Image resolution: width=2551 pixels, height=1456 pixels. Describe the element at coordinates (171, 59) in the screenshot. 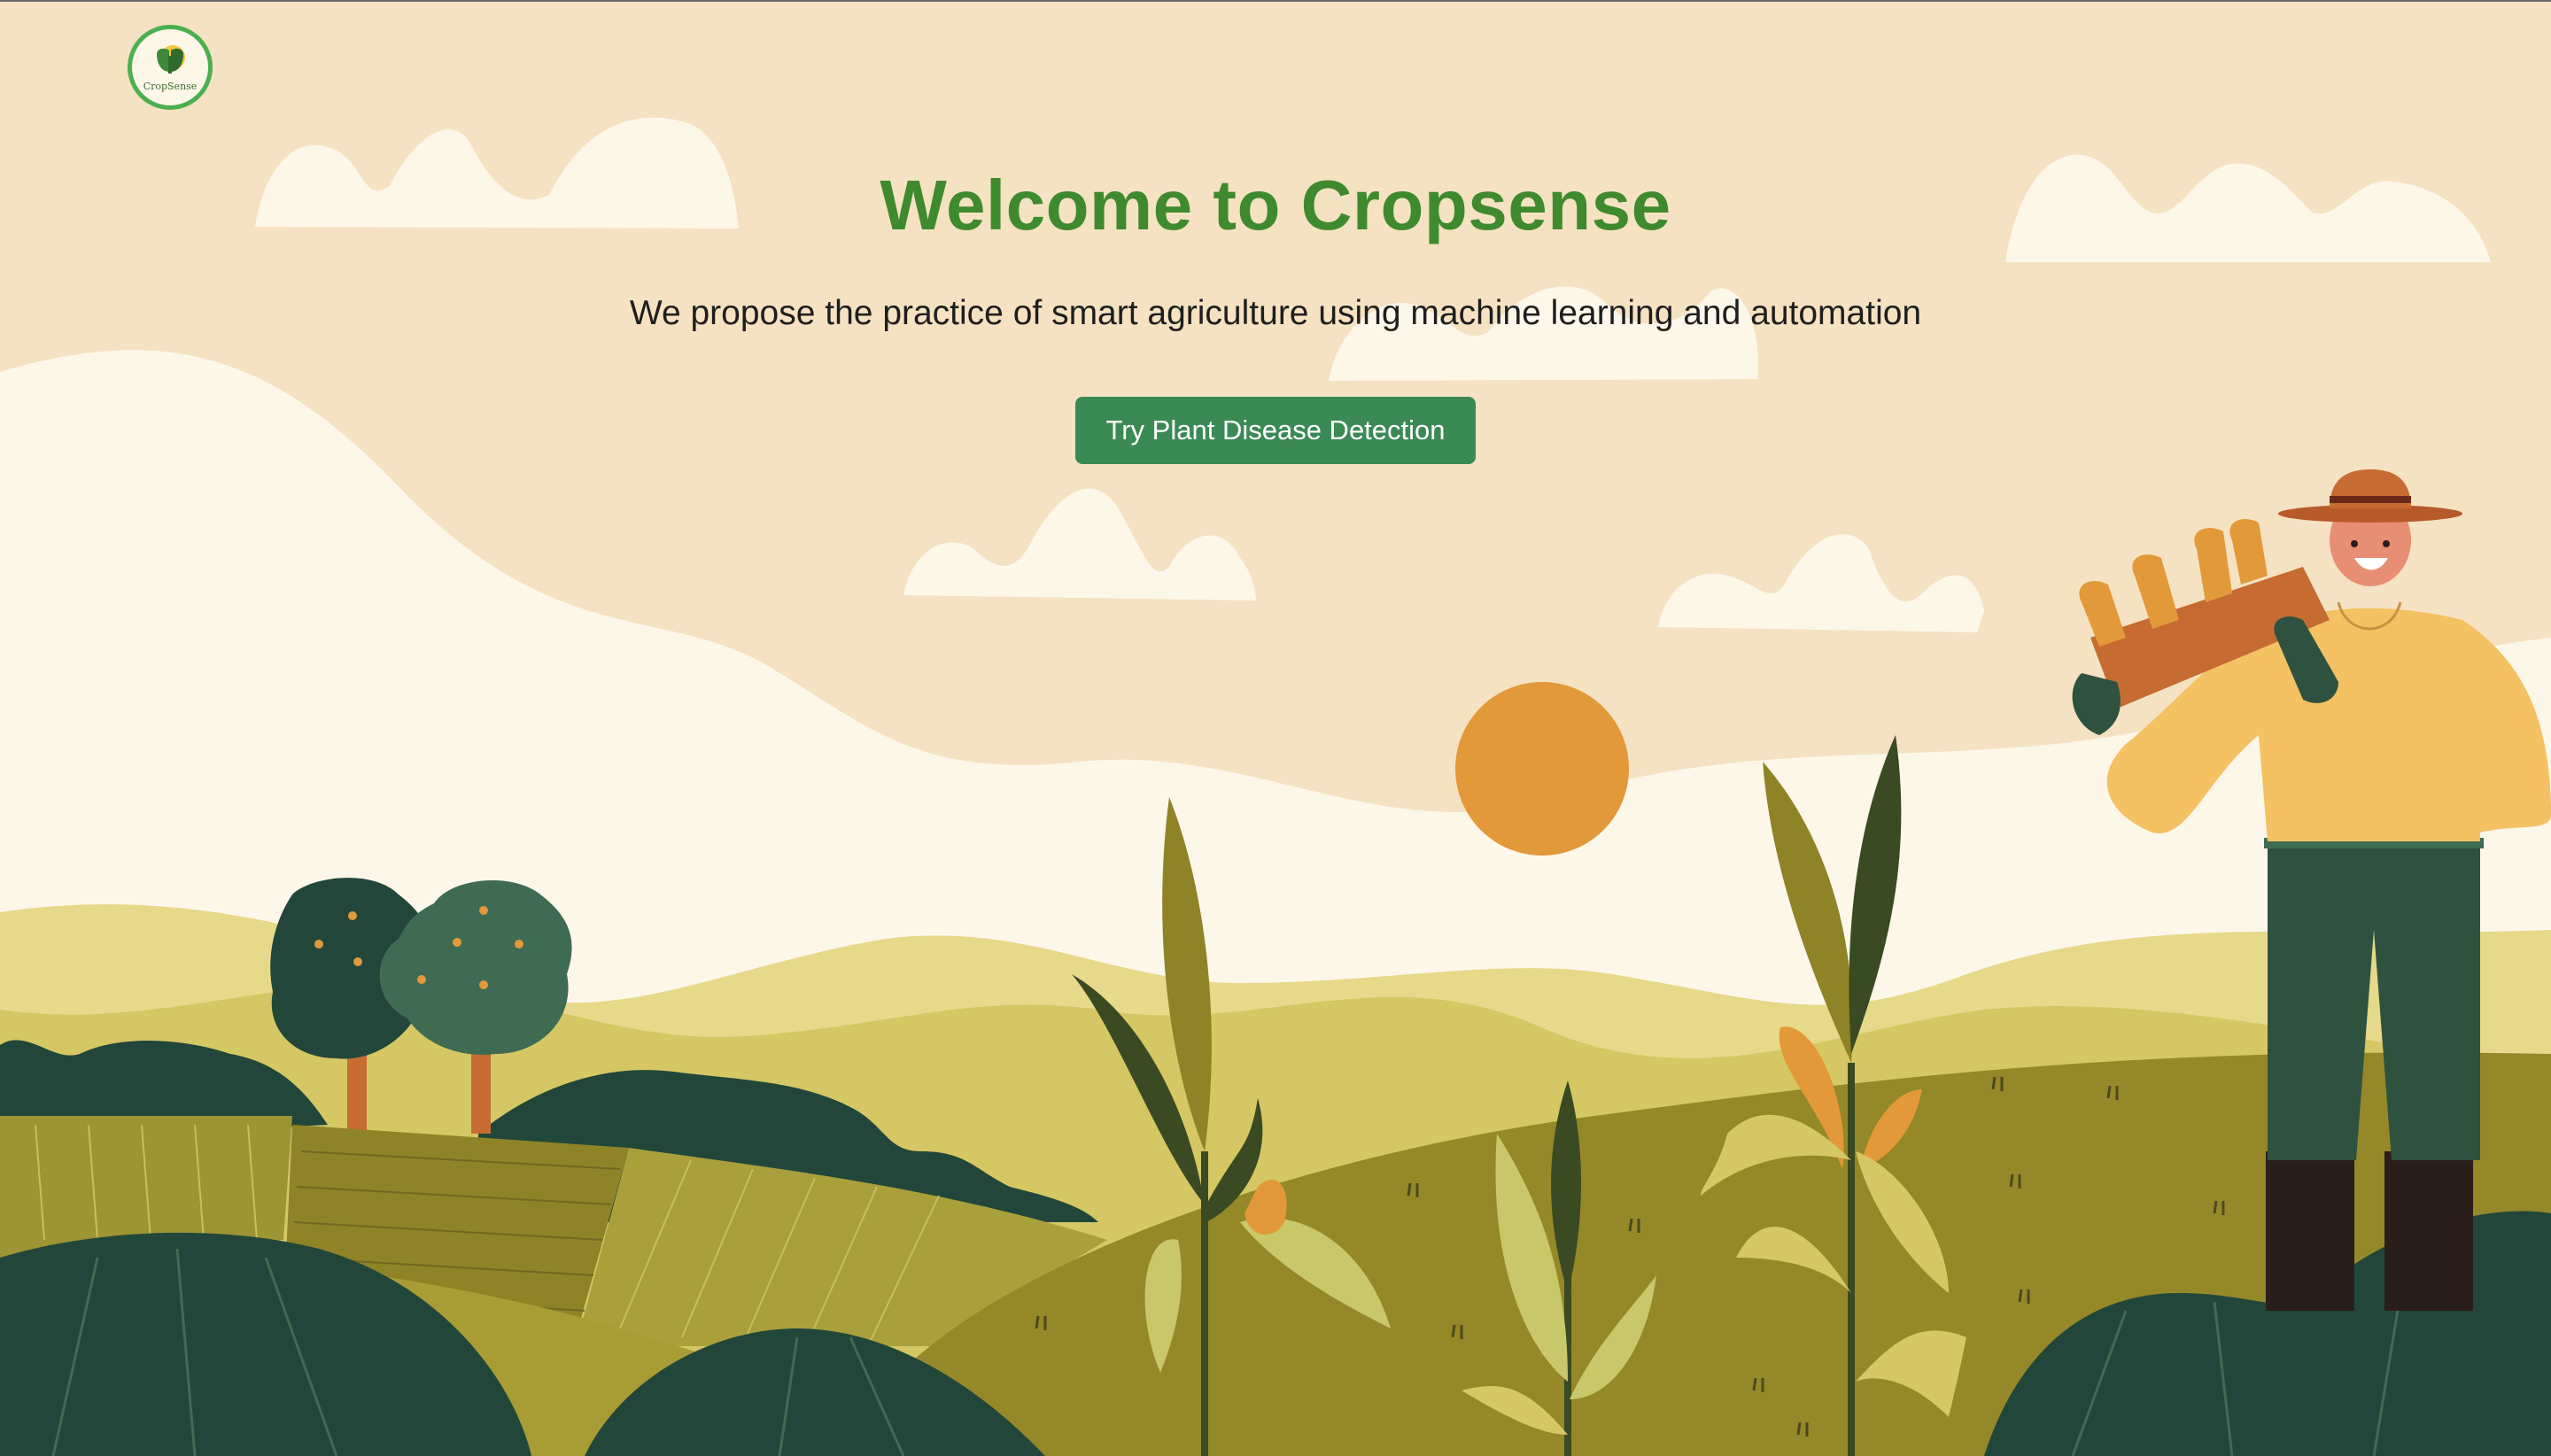

I see `logo-leaf-icon` at that location.